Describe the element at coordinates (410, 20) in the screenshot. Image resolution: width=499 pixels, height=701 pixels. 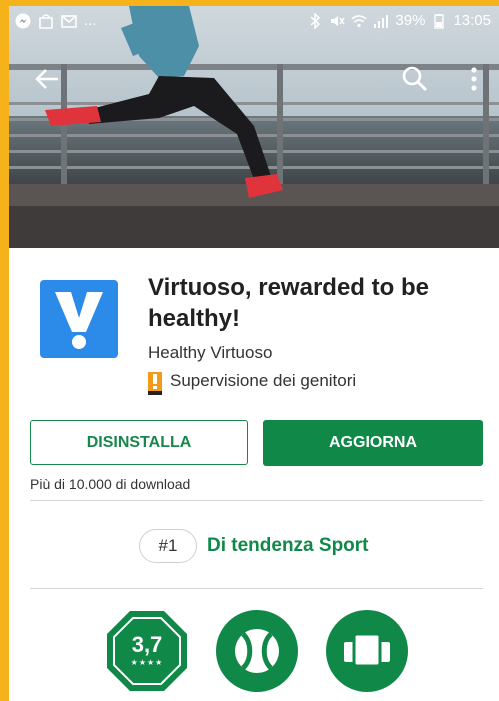
I see `battery-percent: 39%` at that location.